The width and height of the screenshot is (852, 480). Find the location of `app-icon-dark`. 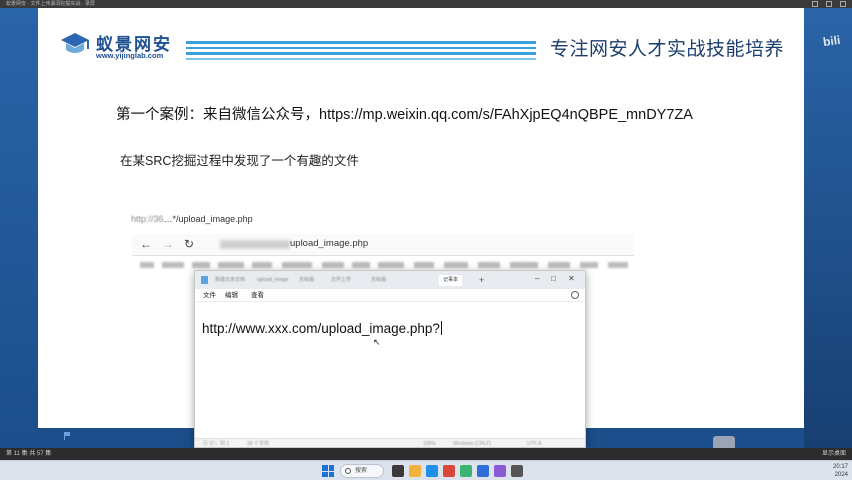

app-icon-dark is located at coordinates (517, 471).